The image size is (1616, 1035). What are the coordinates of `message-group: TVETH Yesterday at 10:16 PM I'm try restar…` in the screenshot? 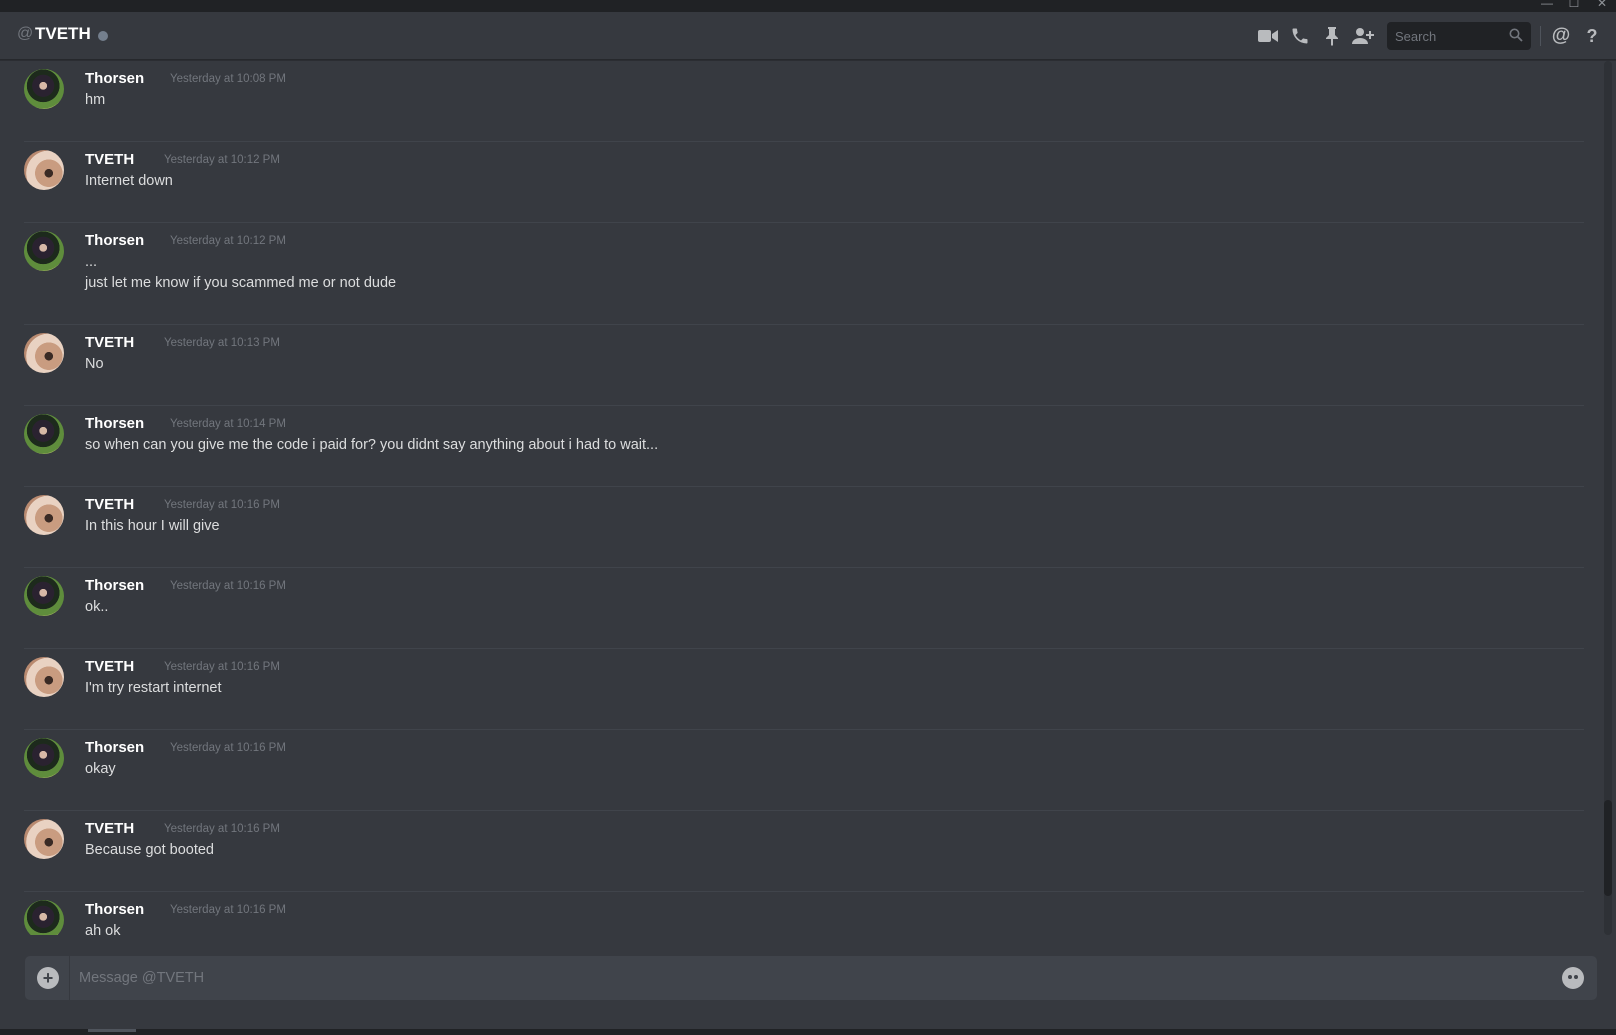 It's located at (804, 689).